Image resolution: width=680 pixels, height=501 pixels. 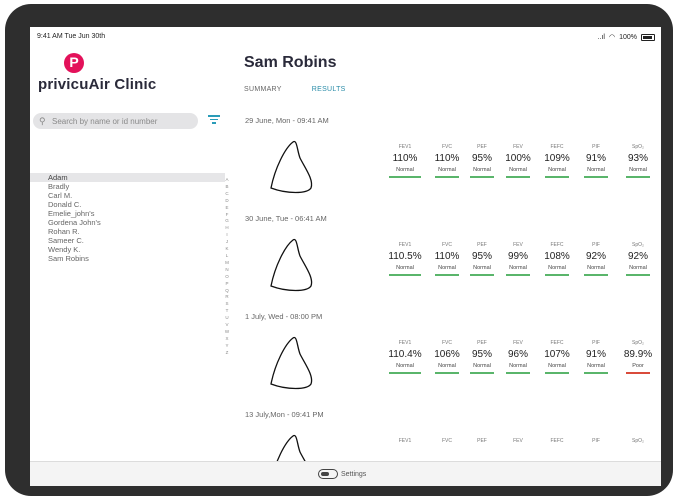 I want to click on metric-value: 107%, so click(x=557, y=354).